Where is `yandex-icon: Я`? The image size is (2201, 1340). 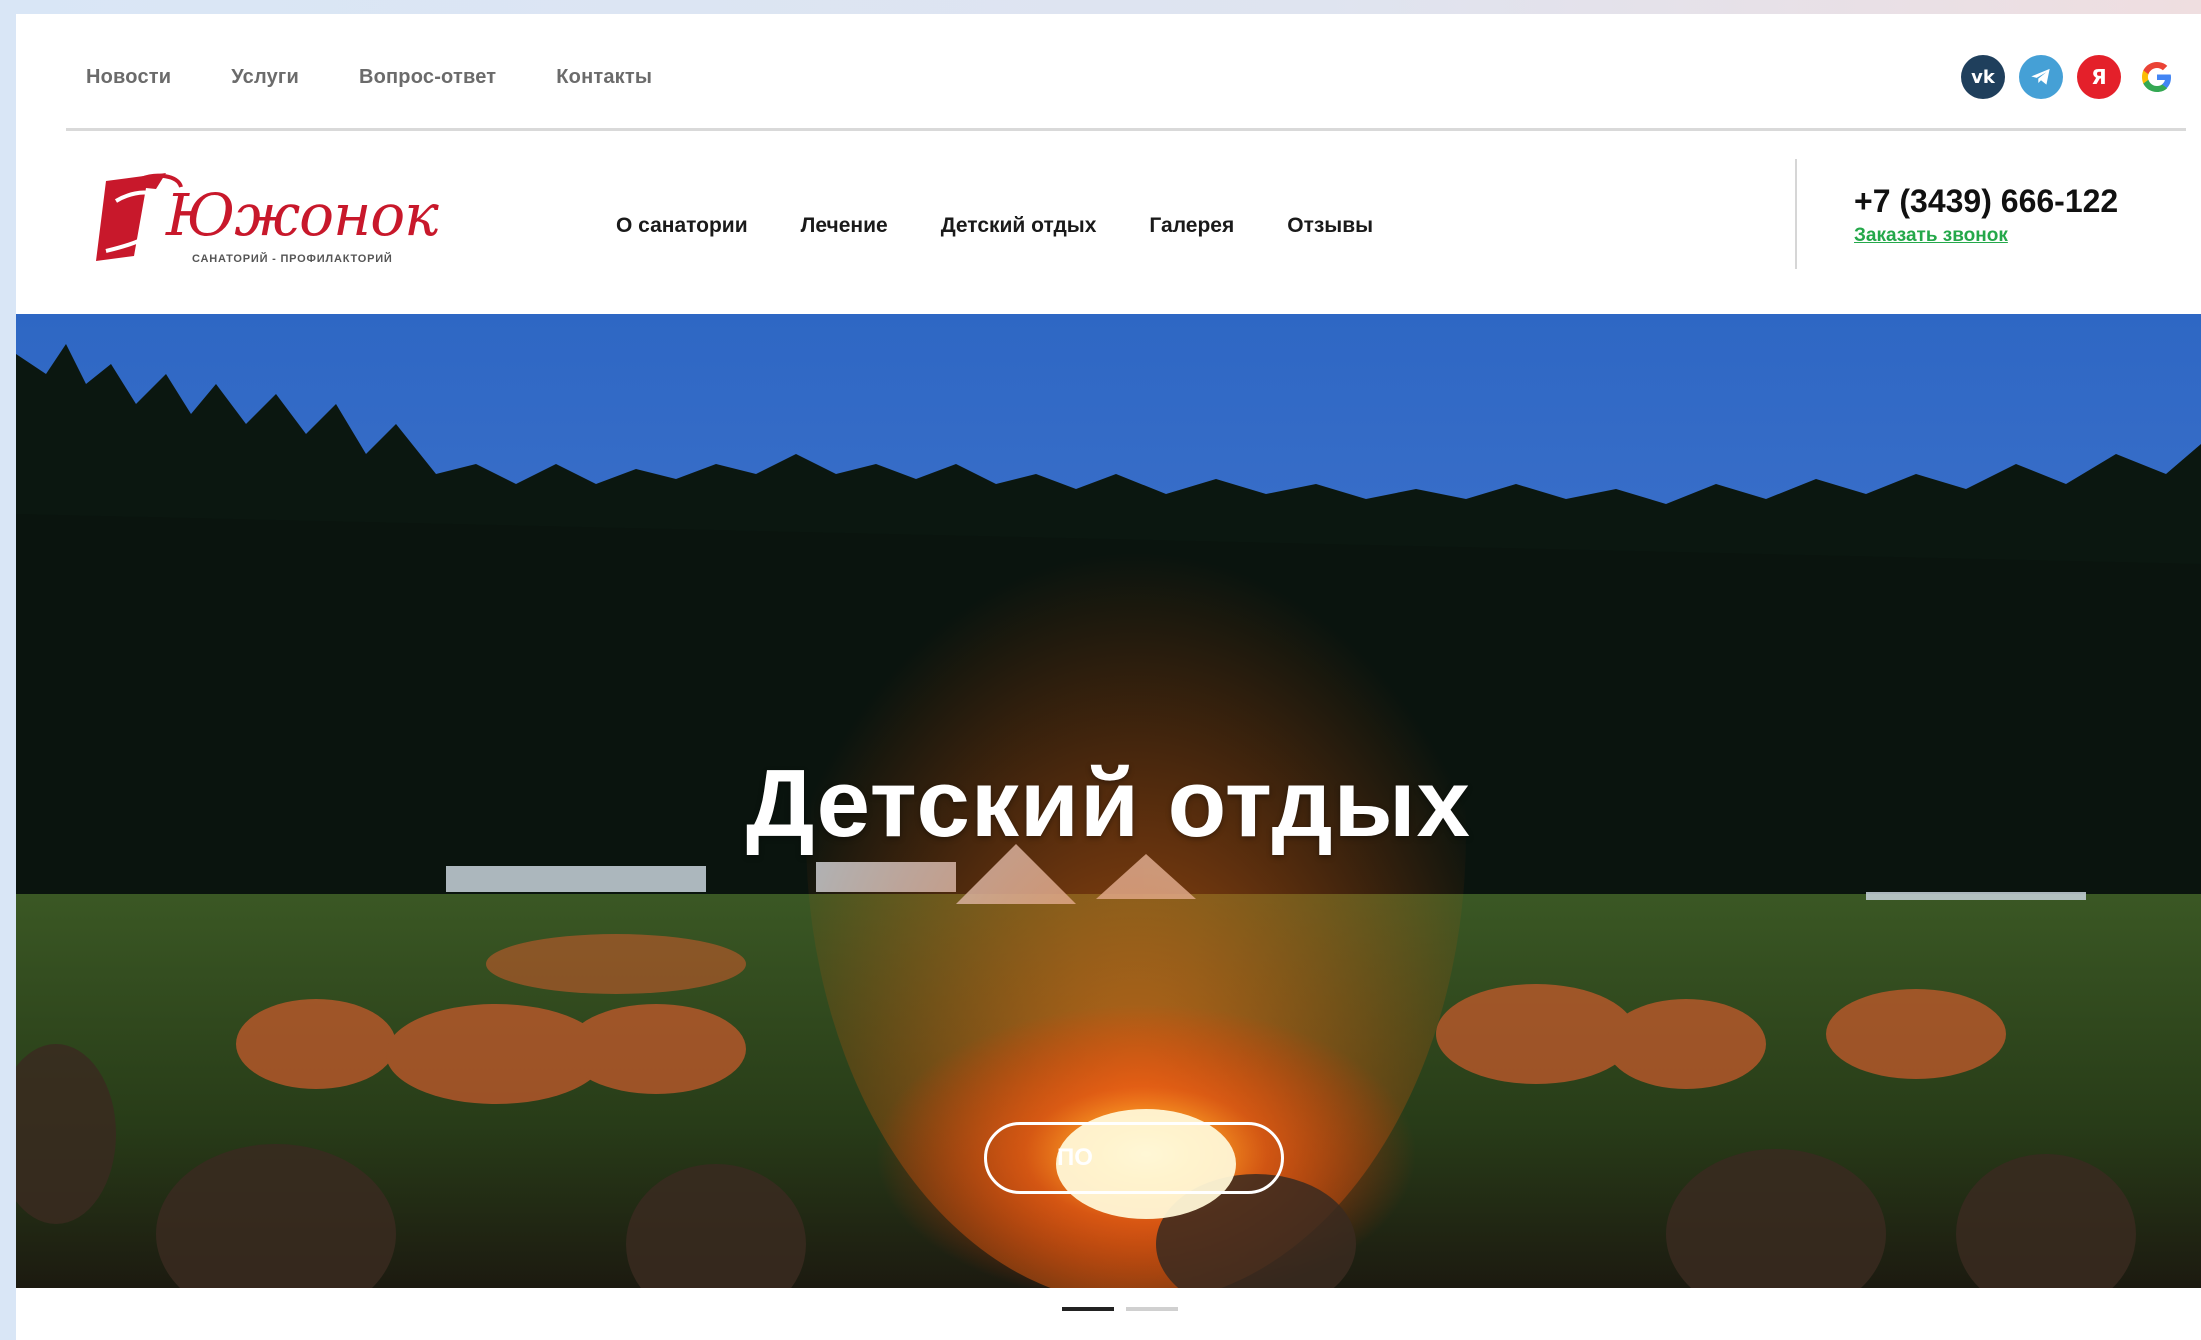 yandex-icon: Я is located at coordinates (2099, 77).